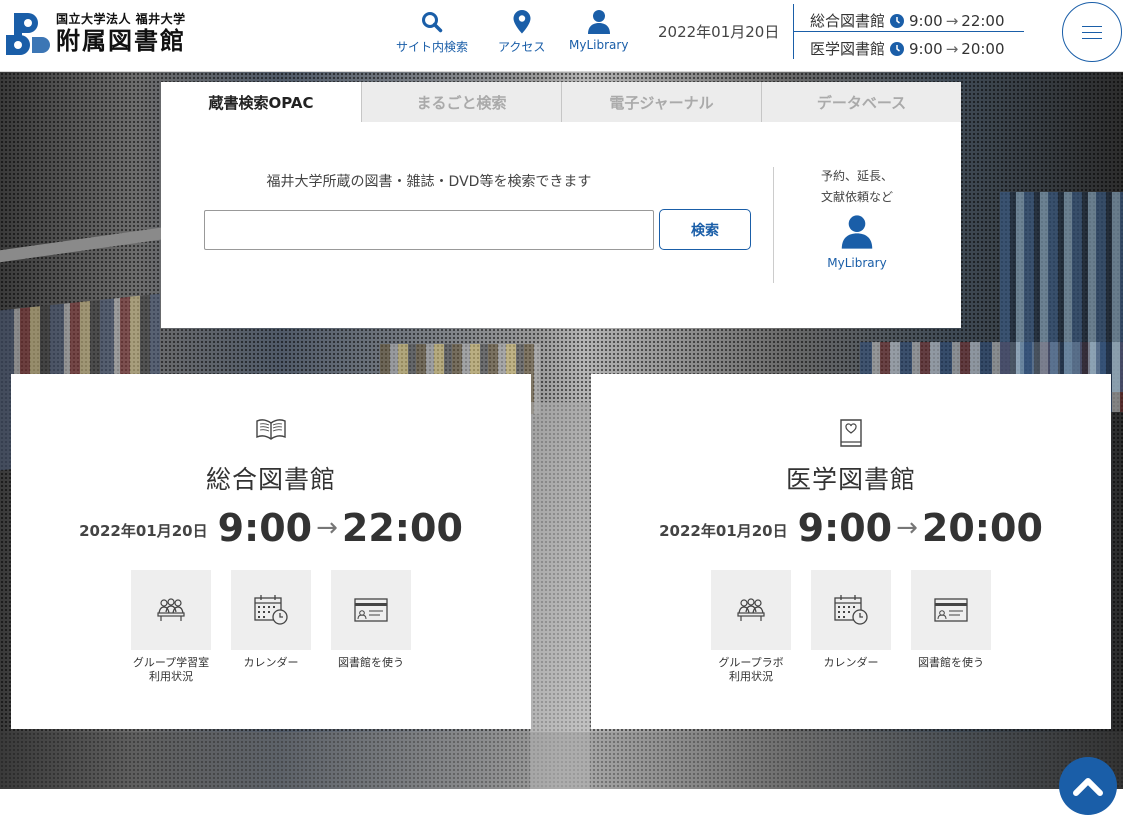  I want to click on nav-site-search: サイト内検索, so click(432, 31).